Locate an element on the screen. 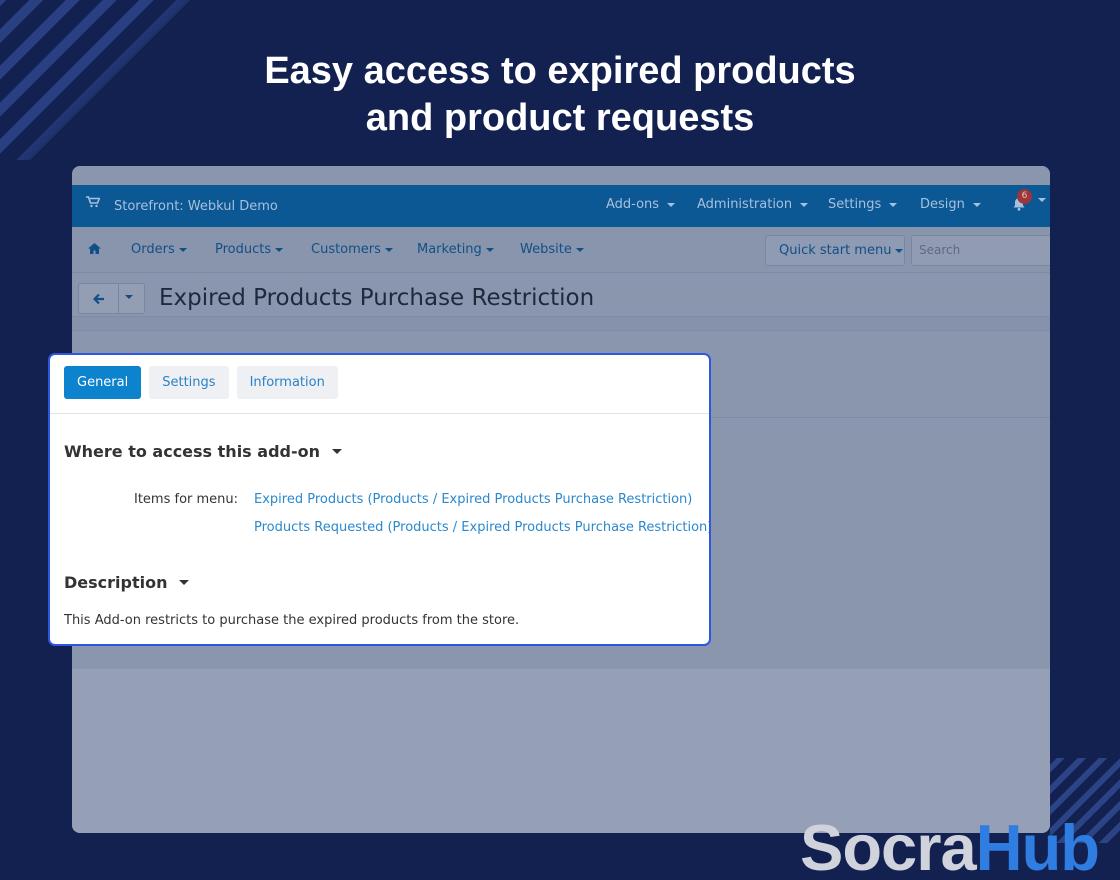  search-input: Search is located at coordinates (980, 250).